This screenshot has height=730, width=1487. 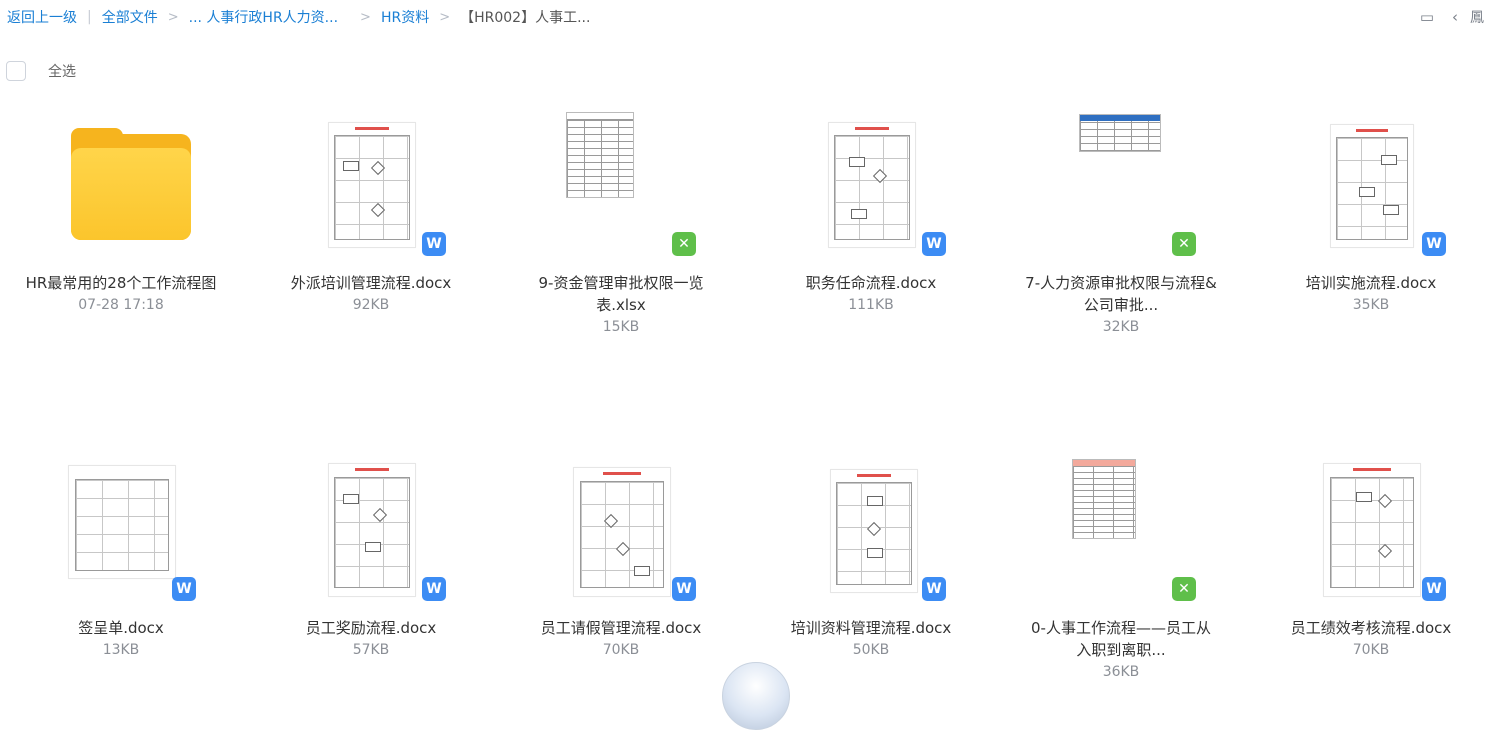 I want to click on file-name: 员工奖励流程.docx, so click(x=371, y=628).